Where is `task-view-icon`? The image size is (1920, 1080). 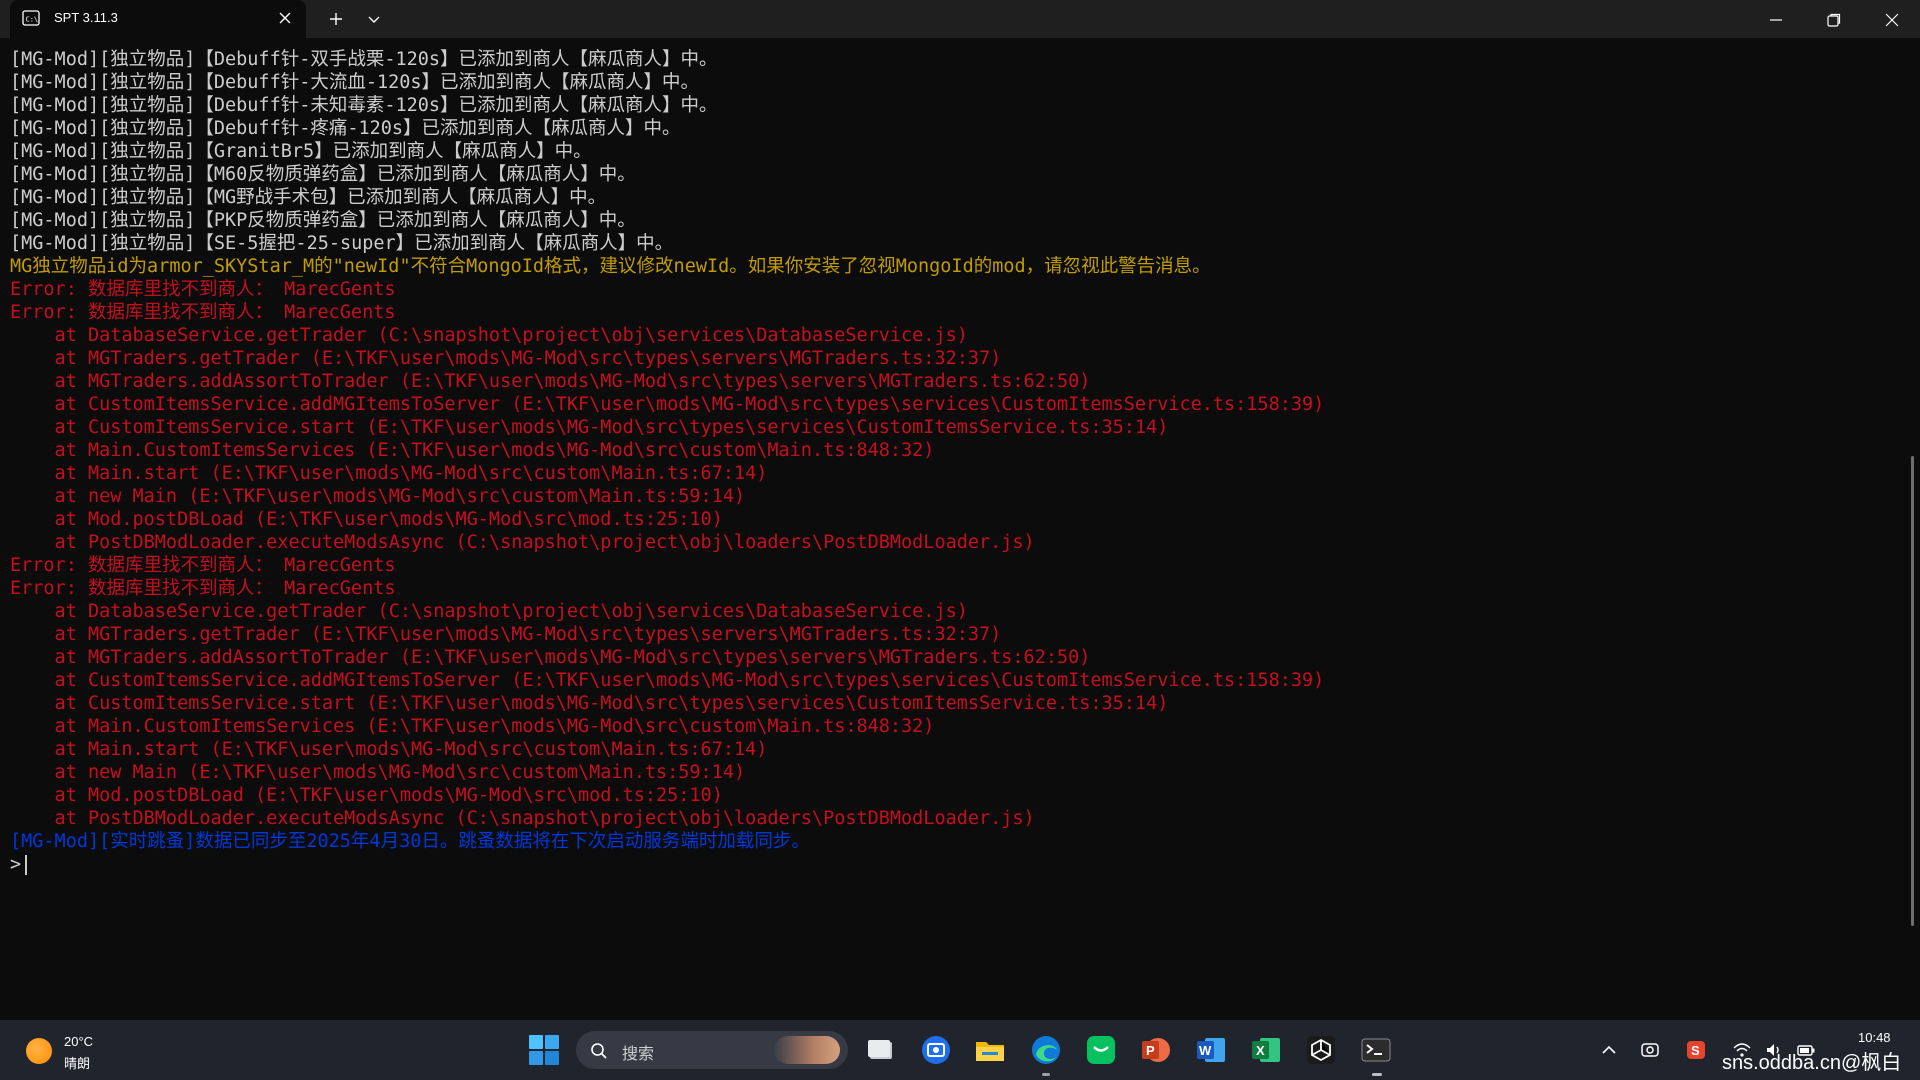
task-view-icon is located at coordinates (880, 1050).